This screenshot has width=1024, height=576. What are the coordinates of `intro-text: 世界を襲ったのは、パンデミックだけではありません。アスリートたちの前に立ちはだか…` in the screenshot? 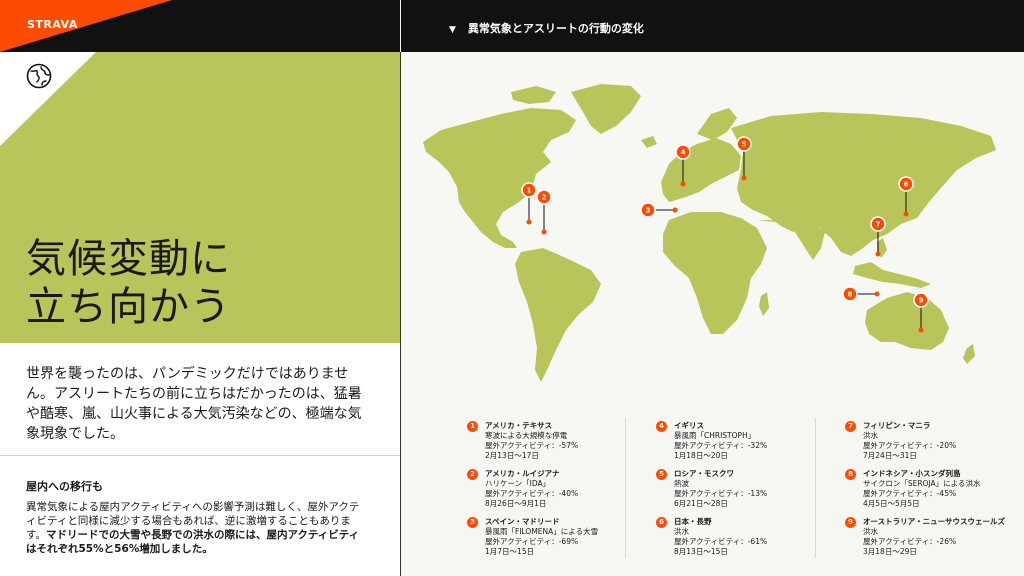 It's located at (194, 404).